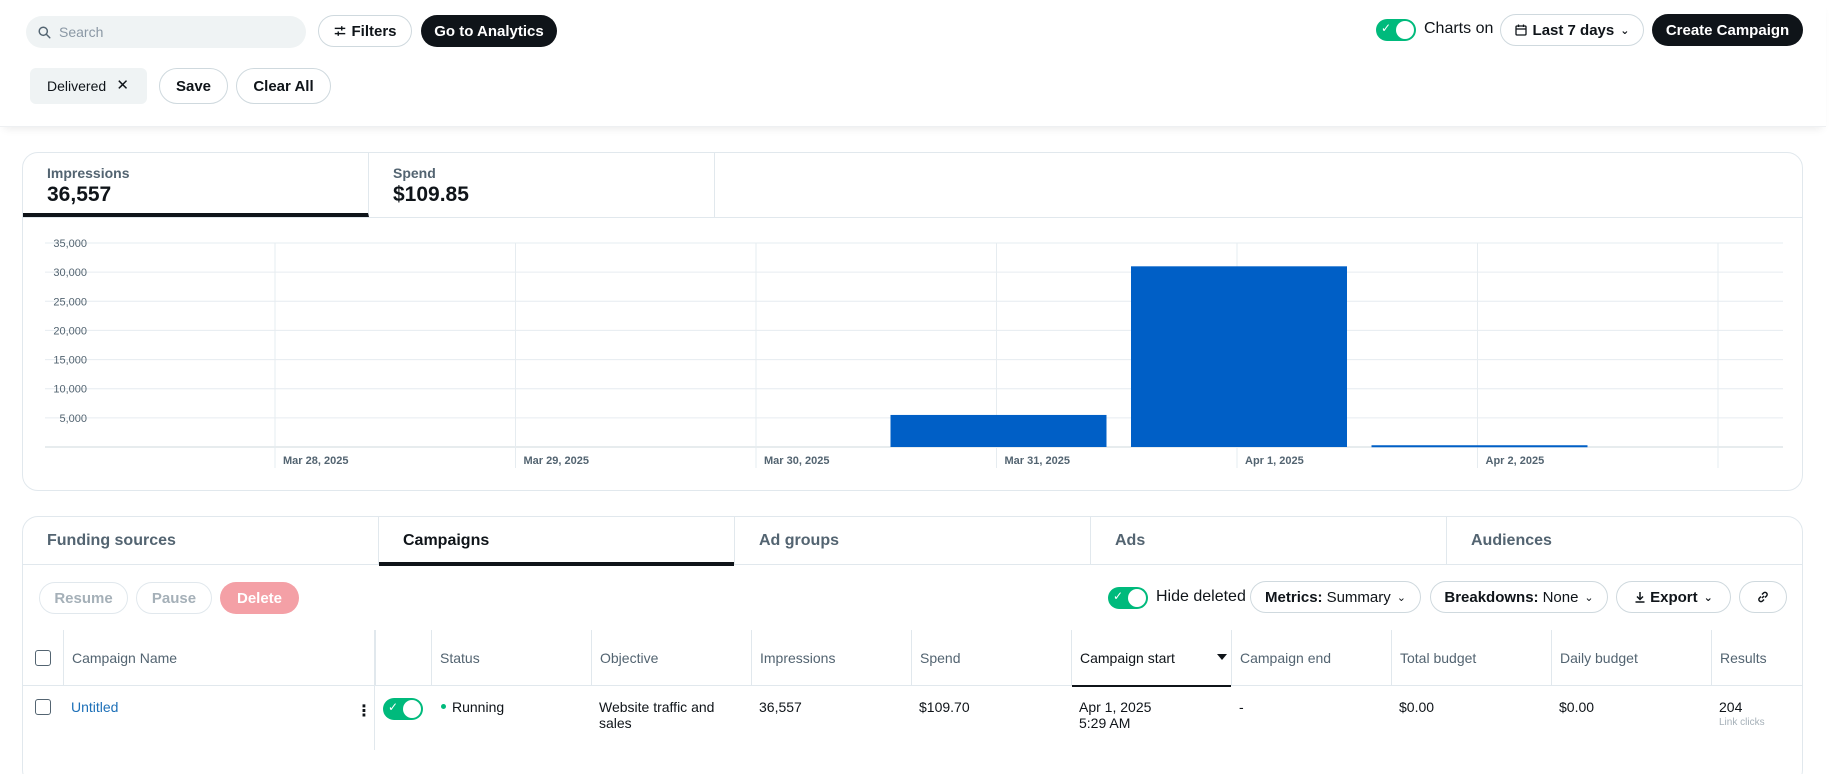 The image size is (1841, 774). Describe the element at coordinates (780, 707) in the screenshot. I see `impressions-cell: 36,557` at that location.